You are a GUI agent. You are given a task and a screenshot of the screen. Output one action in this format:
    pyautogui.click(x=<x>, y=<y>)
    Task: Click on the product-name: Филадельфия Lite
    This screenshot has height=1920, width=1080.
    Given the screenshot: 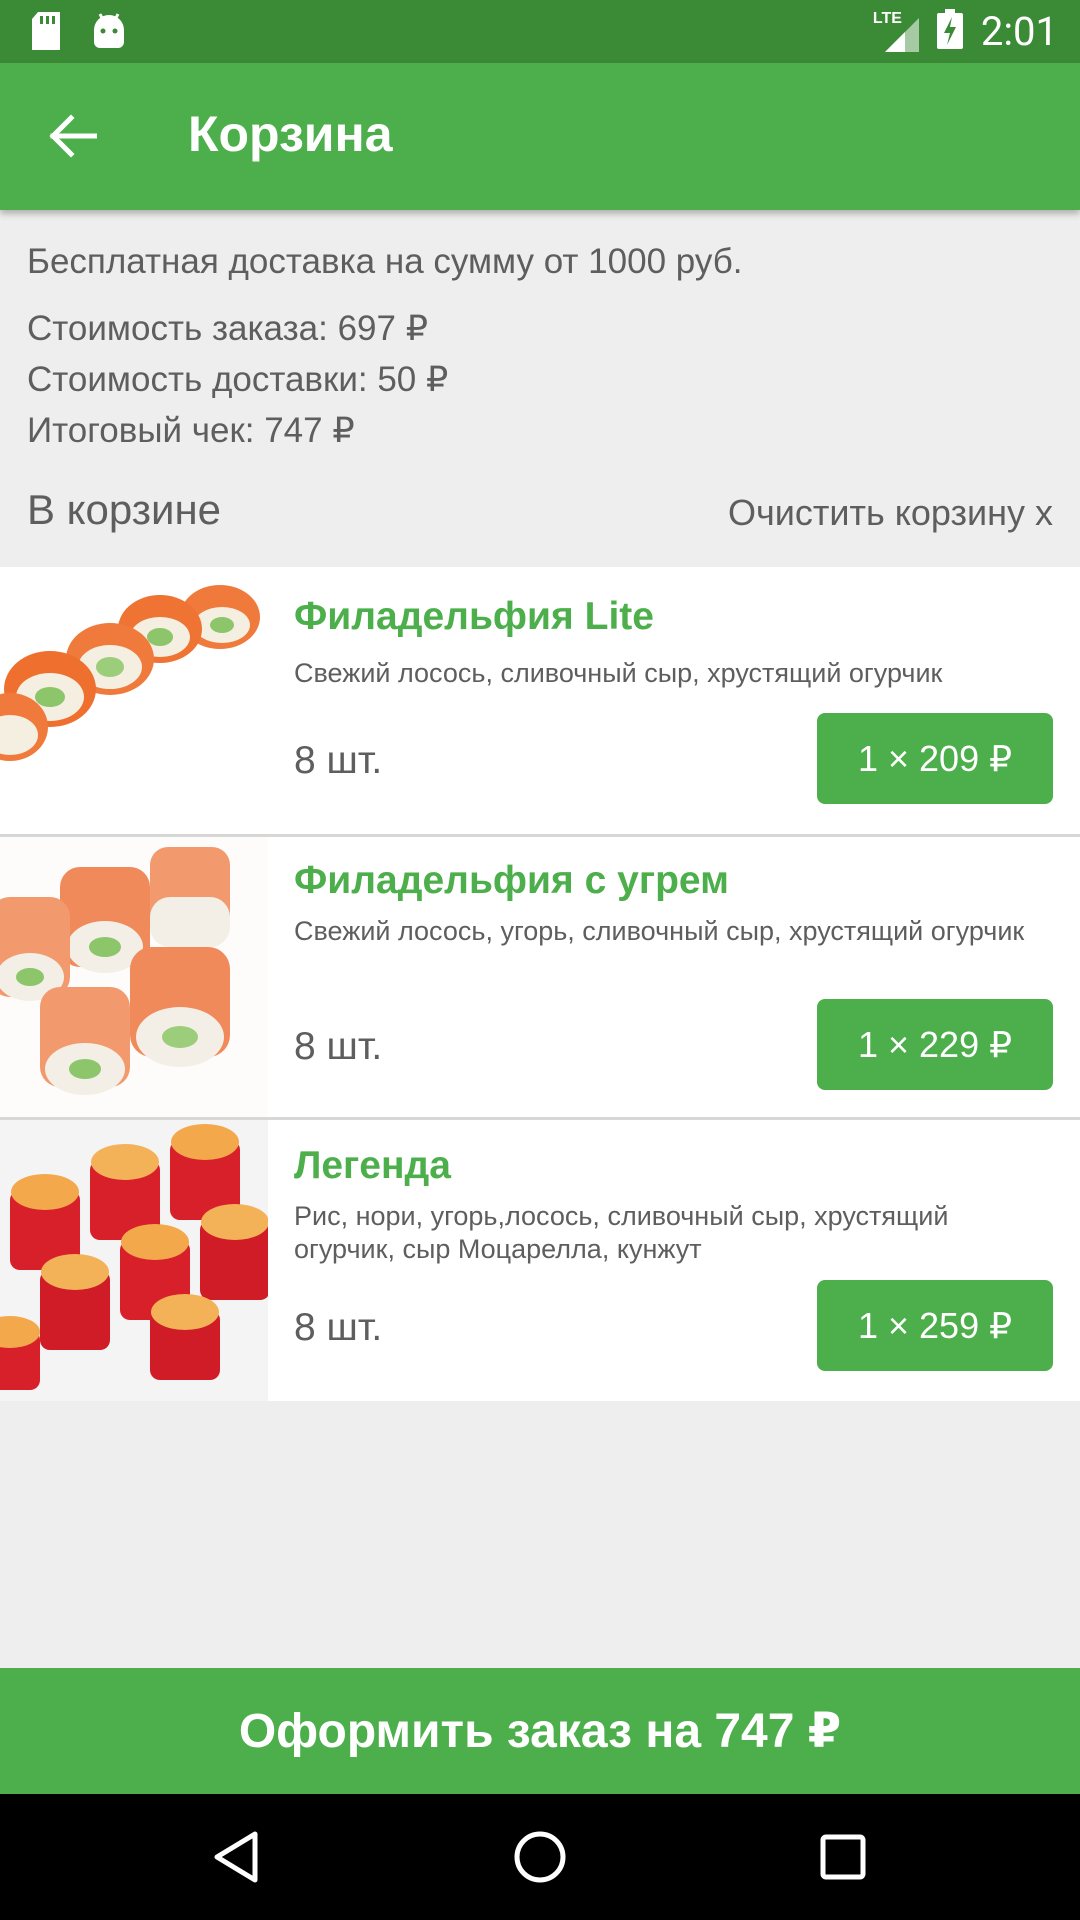 What is the action you would take?
    pyautogui.click(x=474, y=616)
    